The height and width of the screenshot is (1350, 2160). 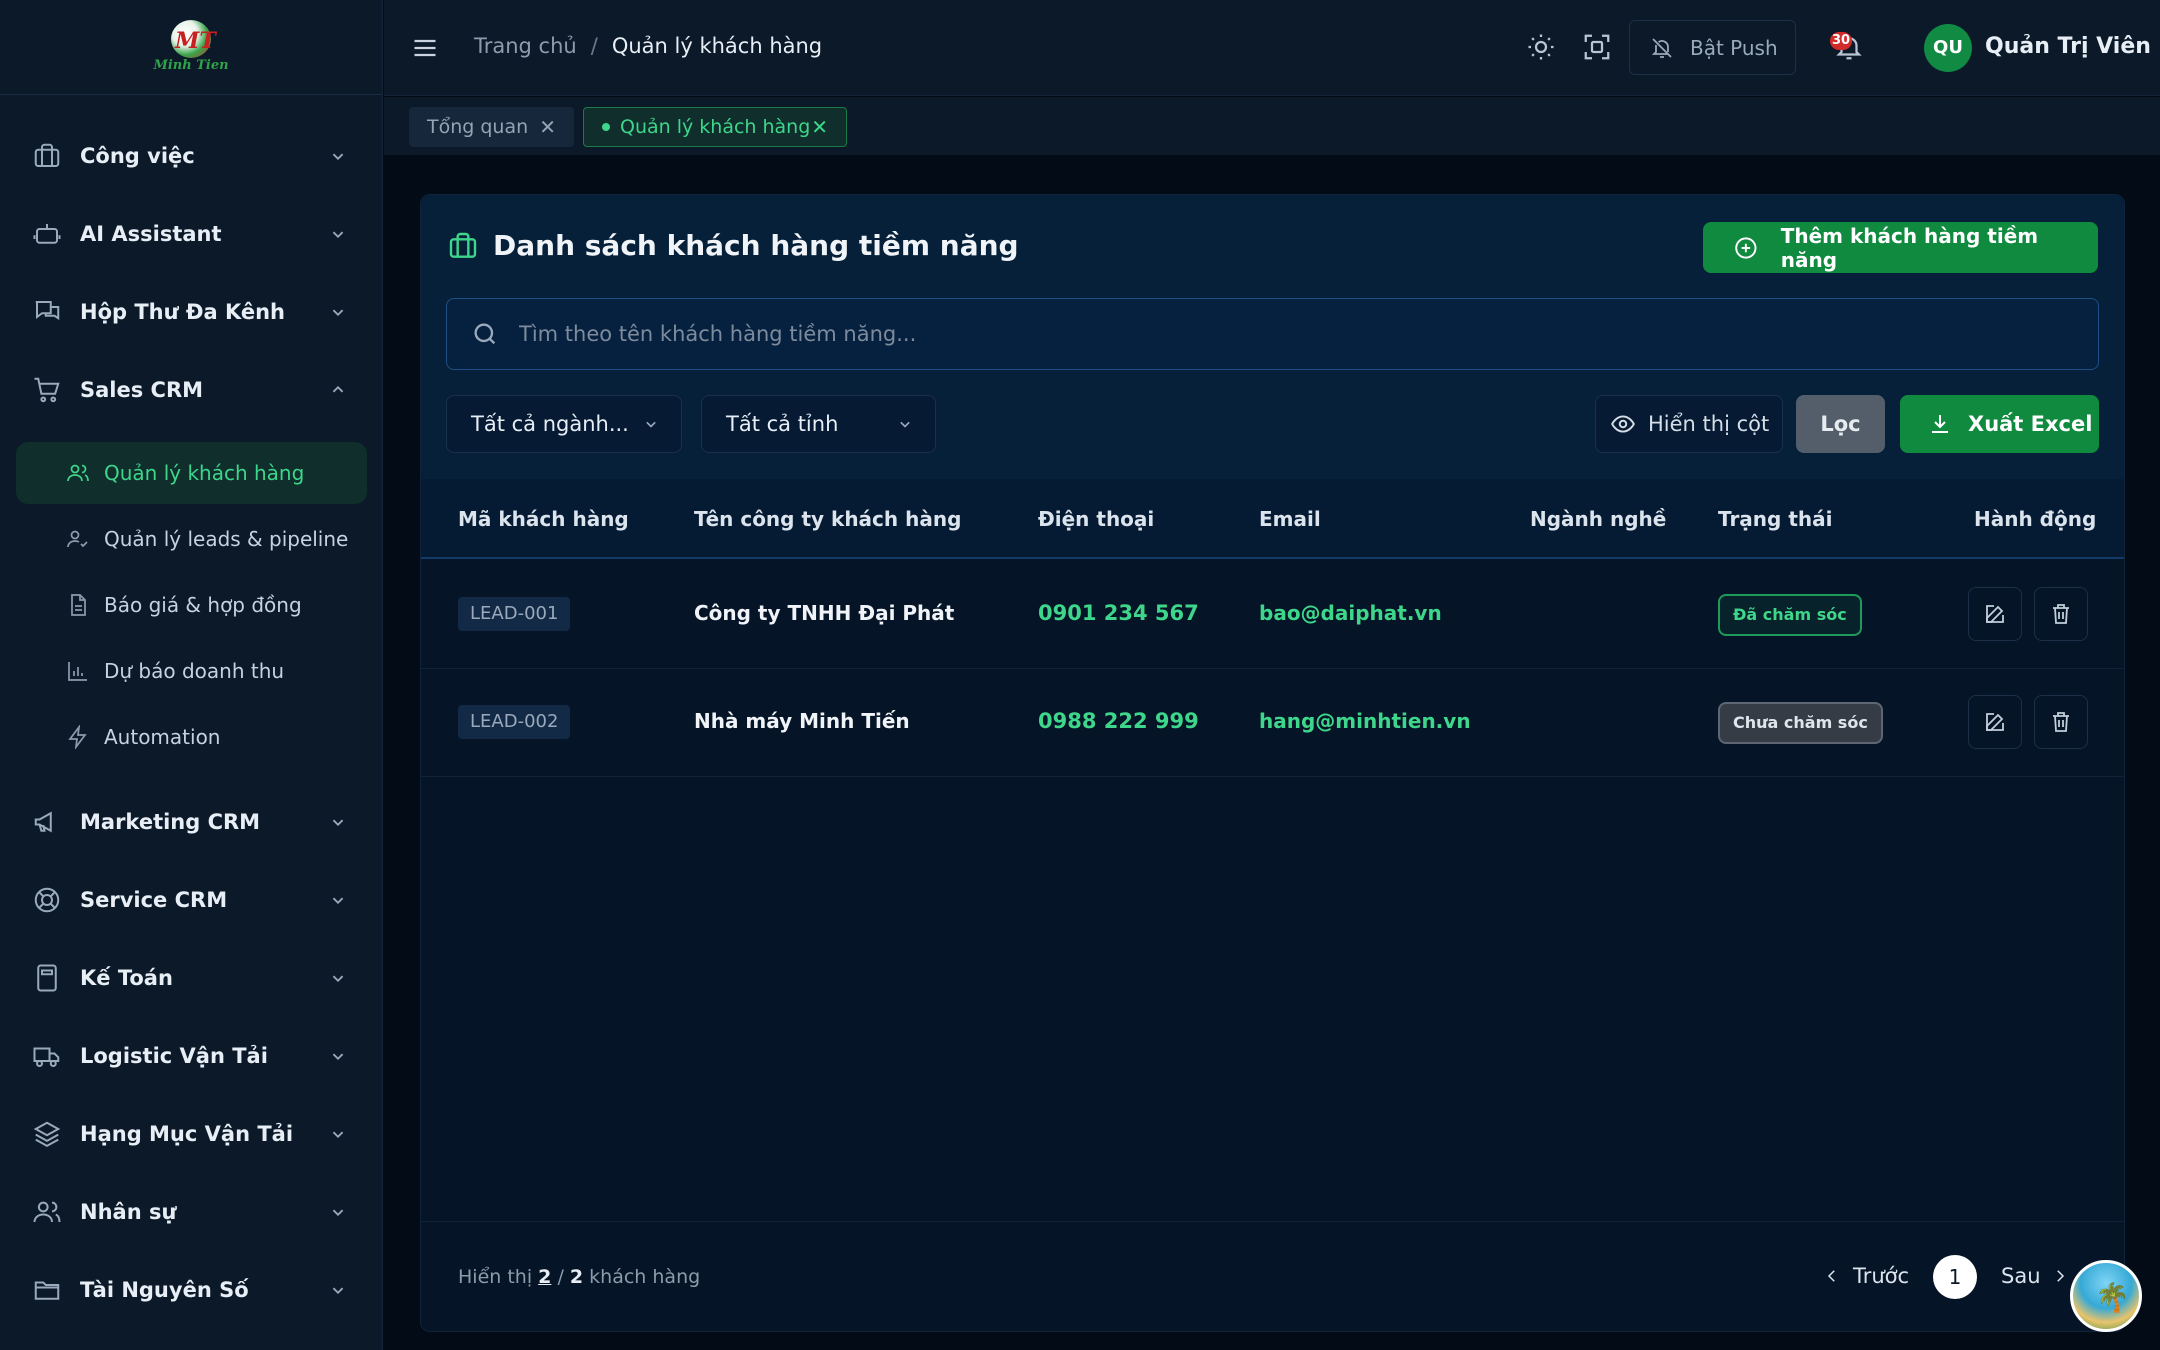 What do you see at coordinates (1841, 41) in the screenshot?
I see `notification-badge: 30` at bounding box center [1841, 41].